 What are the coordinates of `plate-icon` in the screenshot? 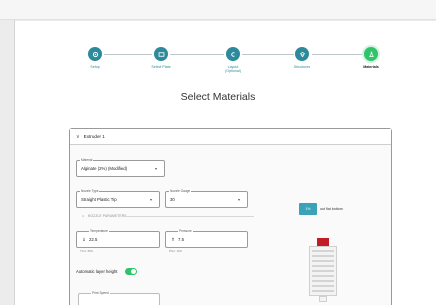 It's located at (161, 54).